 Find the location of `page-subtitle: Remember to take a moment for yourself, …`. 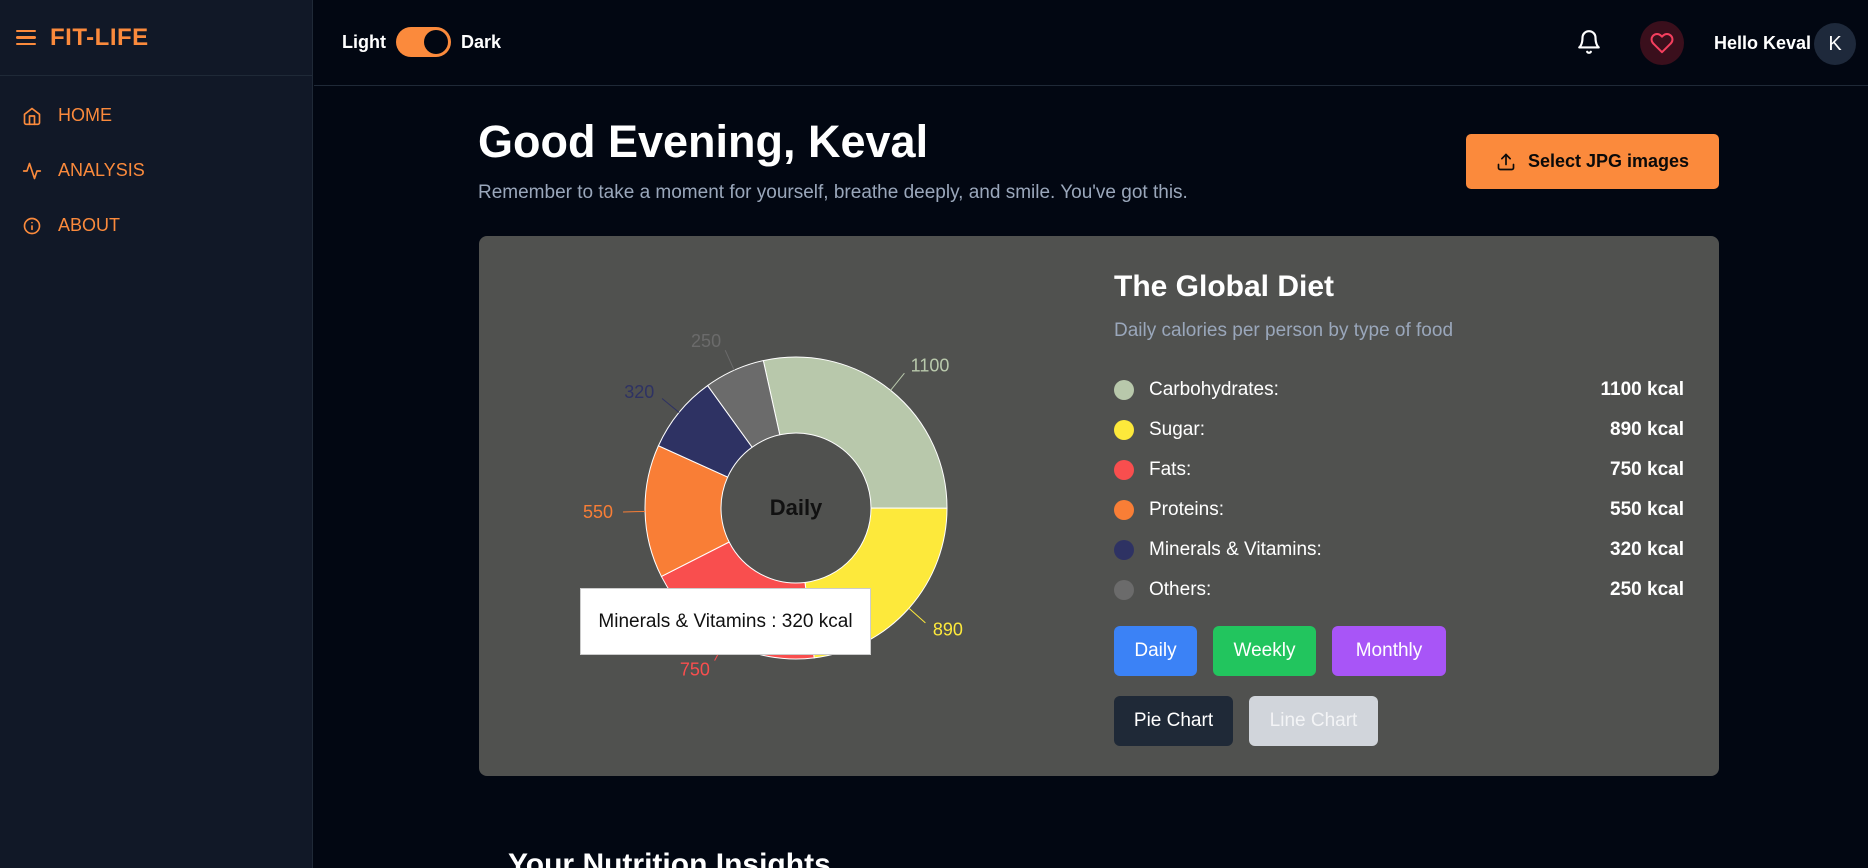

page-subtitle: Remember to take a moment for yourself, … is located at coordinates (833, 192).